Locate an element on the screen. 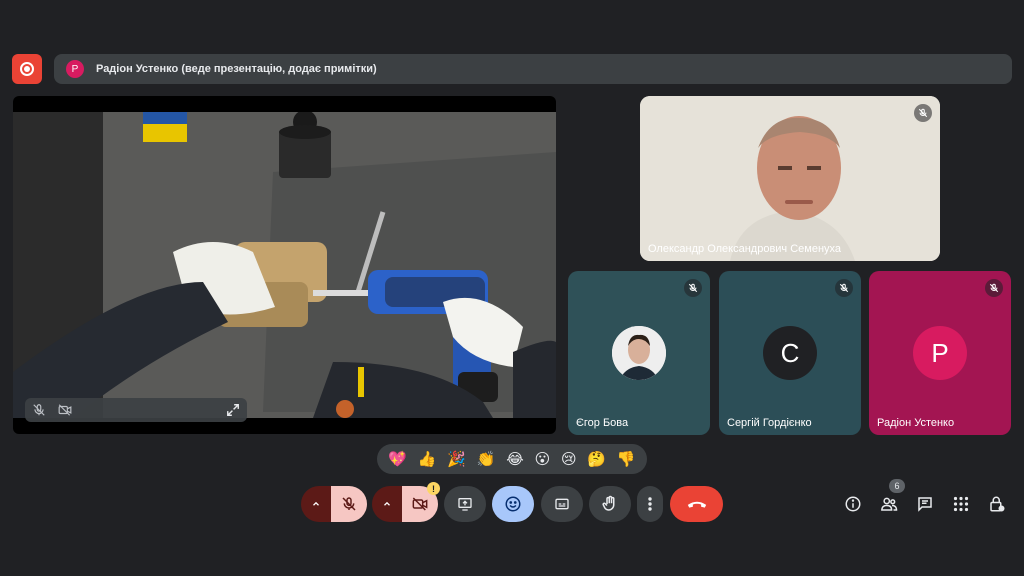 The height and width of the screenshot is (576, 1024). info-button is located at coordinates (853, 504).